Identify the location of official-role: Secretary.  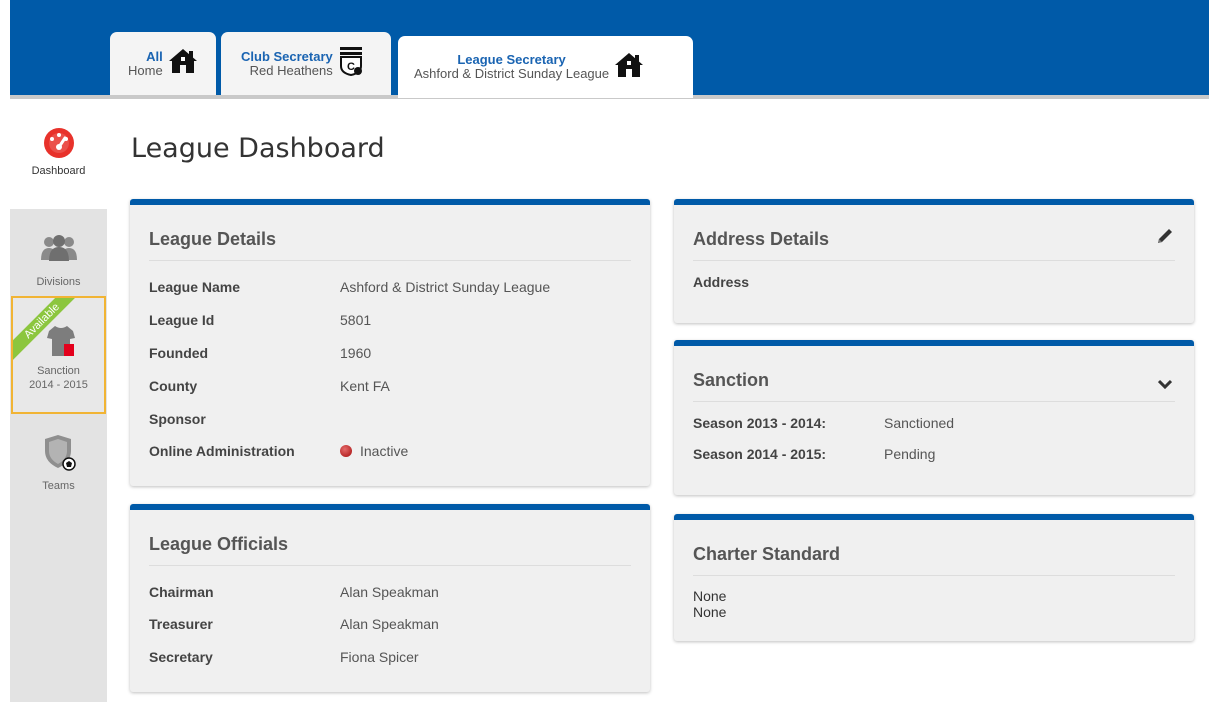
(181, 657).